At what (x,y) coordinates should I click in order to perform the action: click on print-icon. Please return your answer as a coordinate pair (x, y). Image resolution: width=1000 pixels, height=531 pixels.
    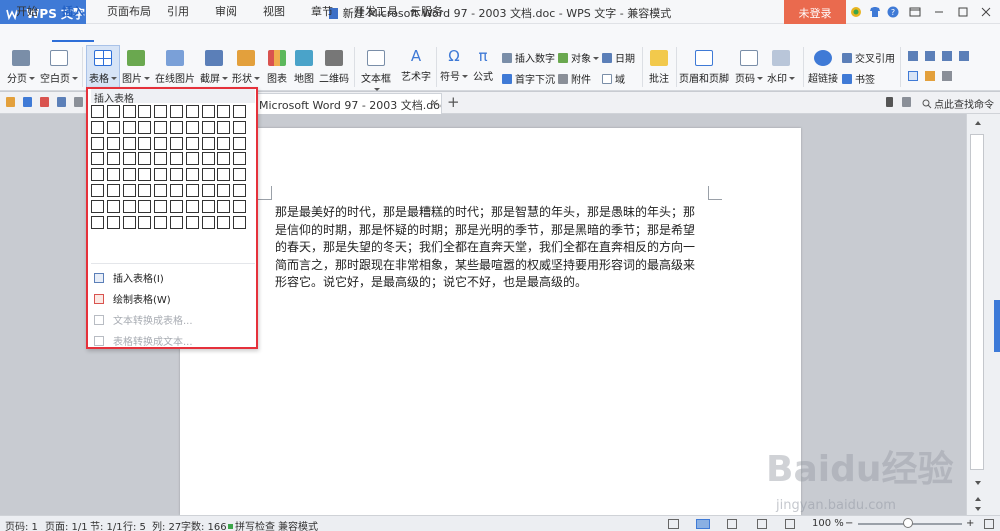
    Looking at the image, I should click on (61, 102).